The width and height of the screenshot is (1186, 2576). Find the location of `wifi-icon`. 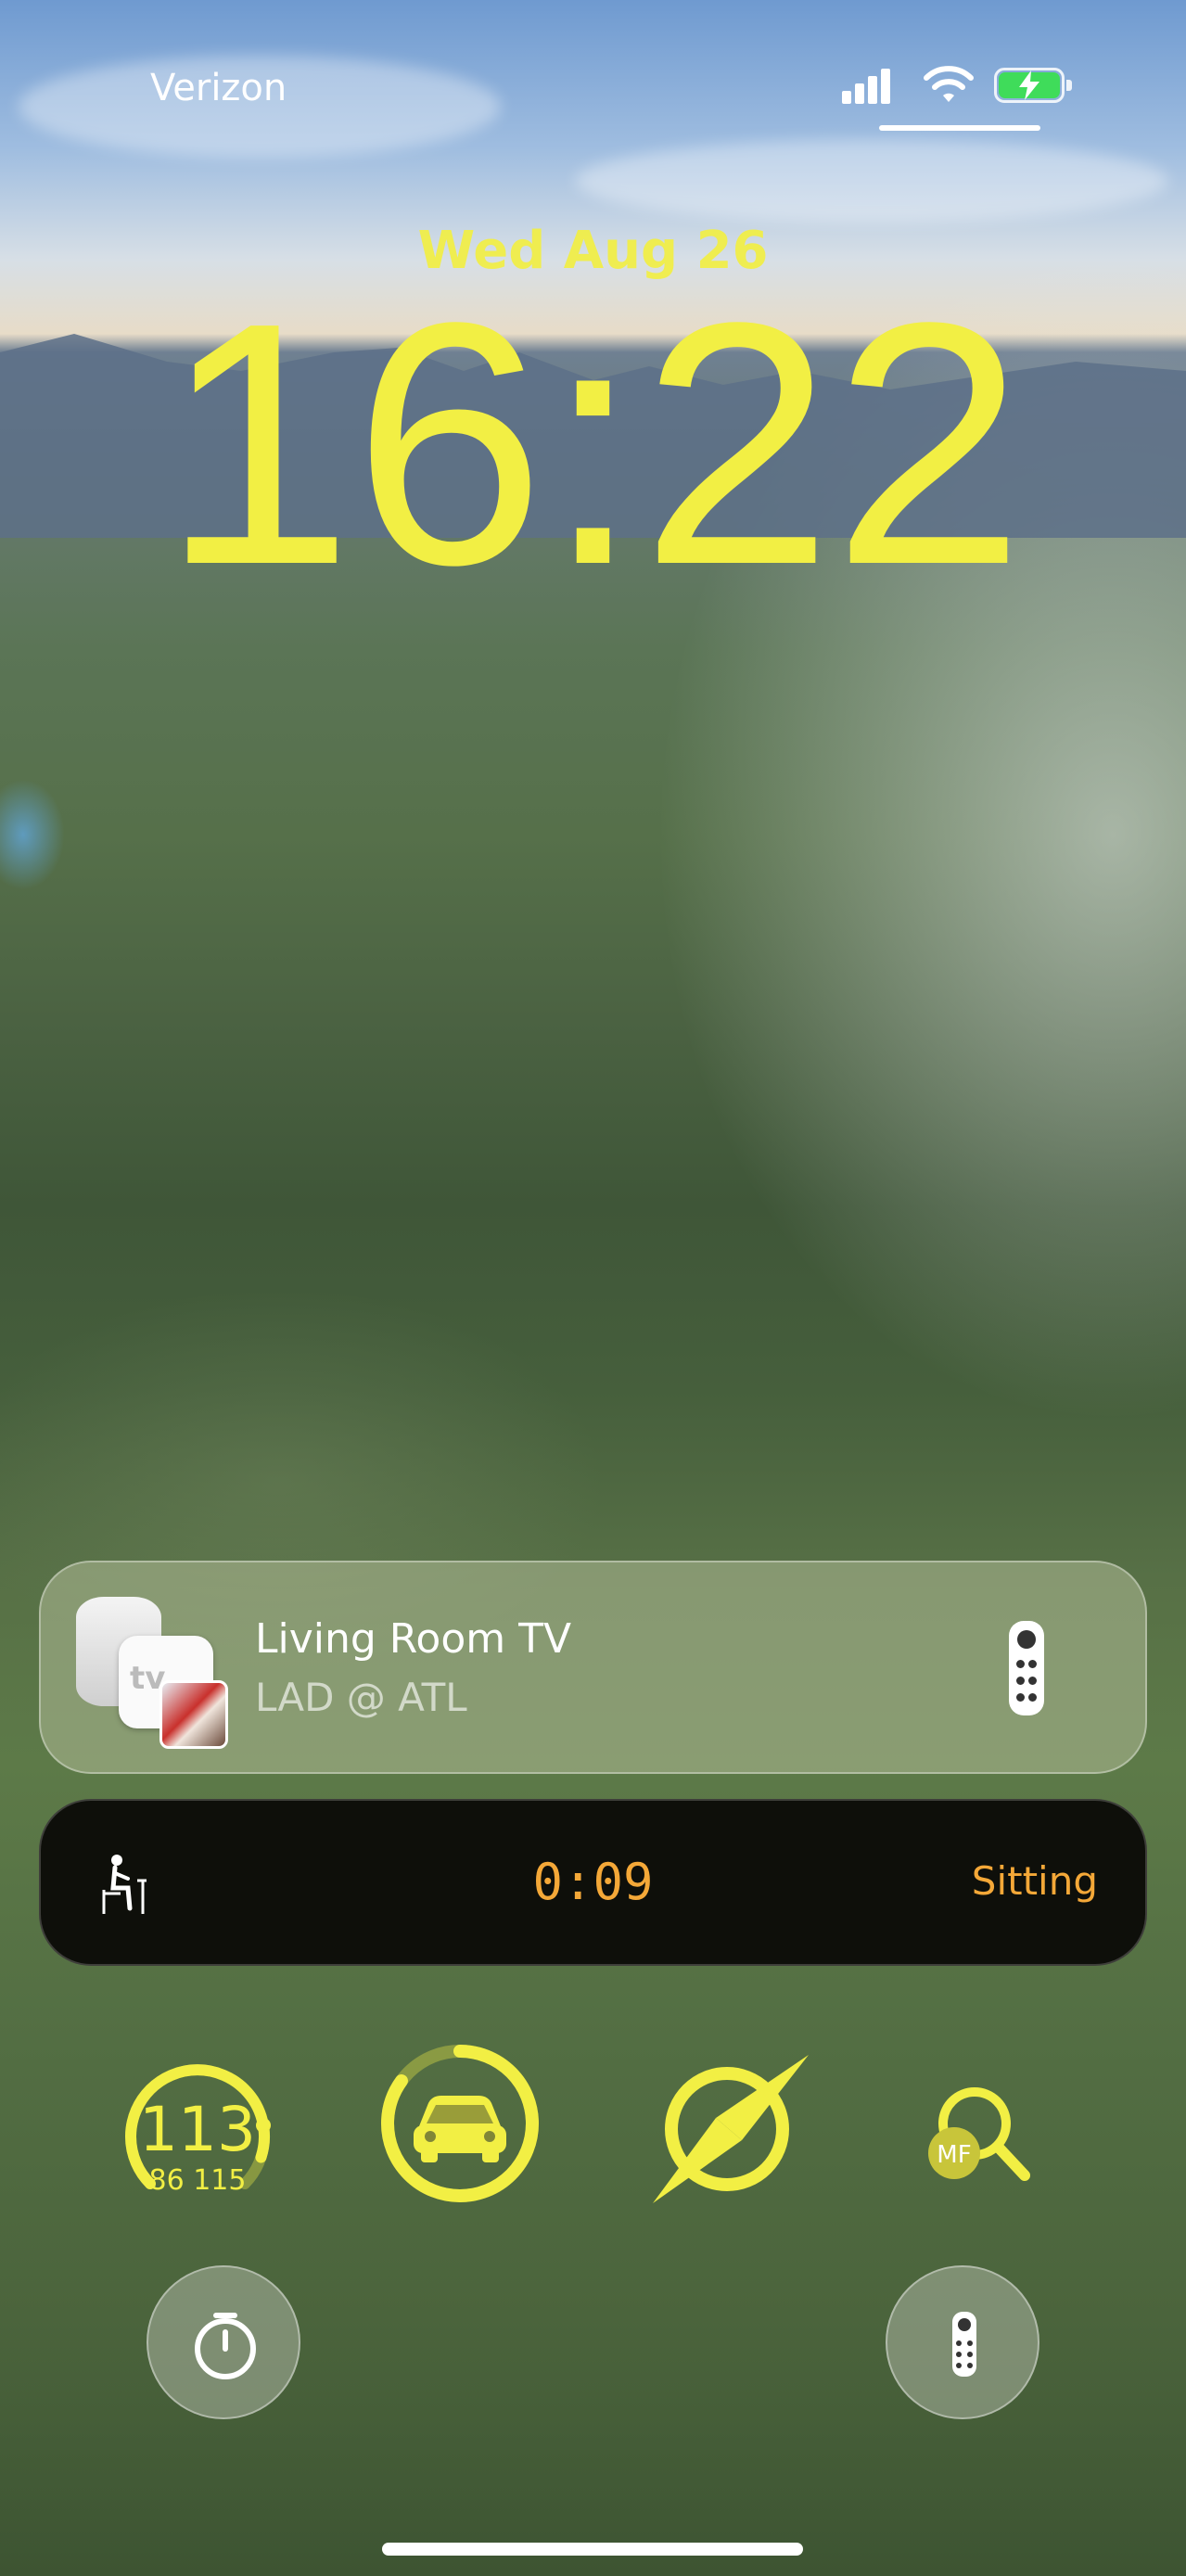

wifi-icon is located at coordinates (949, 84).